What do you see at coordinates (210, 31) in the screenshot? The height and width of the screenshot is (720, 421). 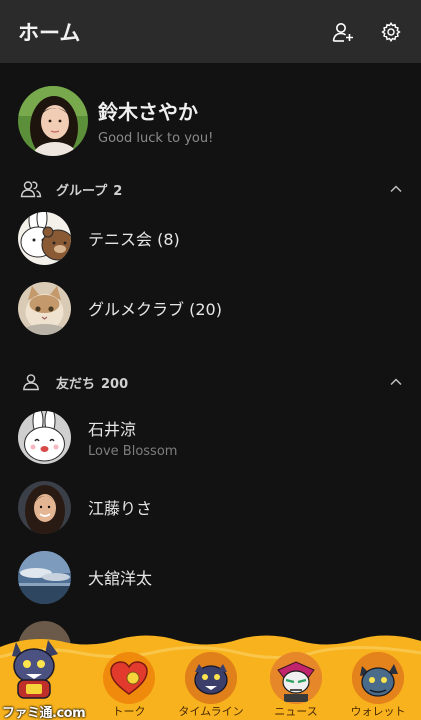 I see `app-header: ホーム` at bounding box center [210, 31].